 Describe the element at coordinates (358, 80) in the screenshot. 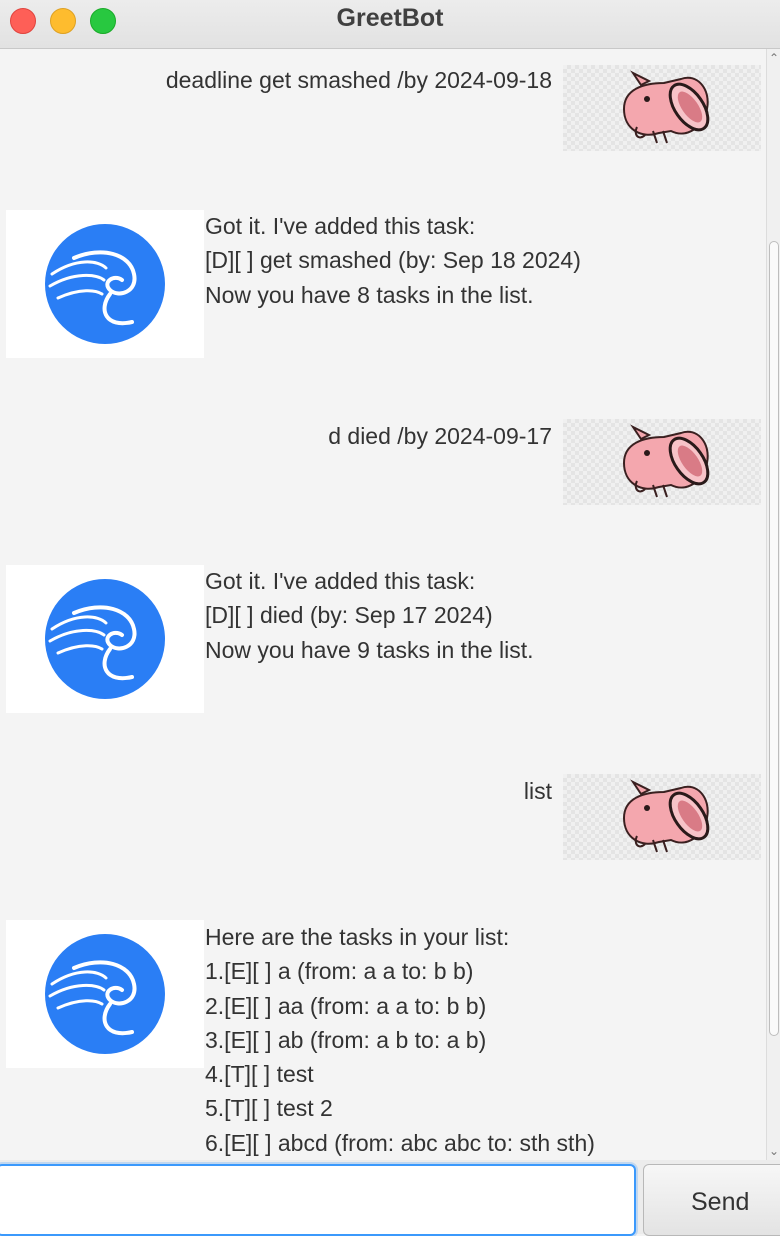

I see `user-message-text: deadline get smashed /by 2024-09-18` at that location.